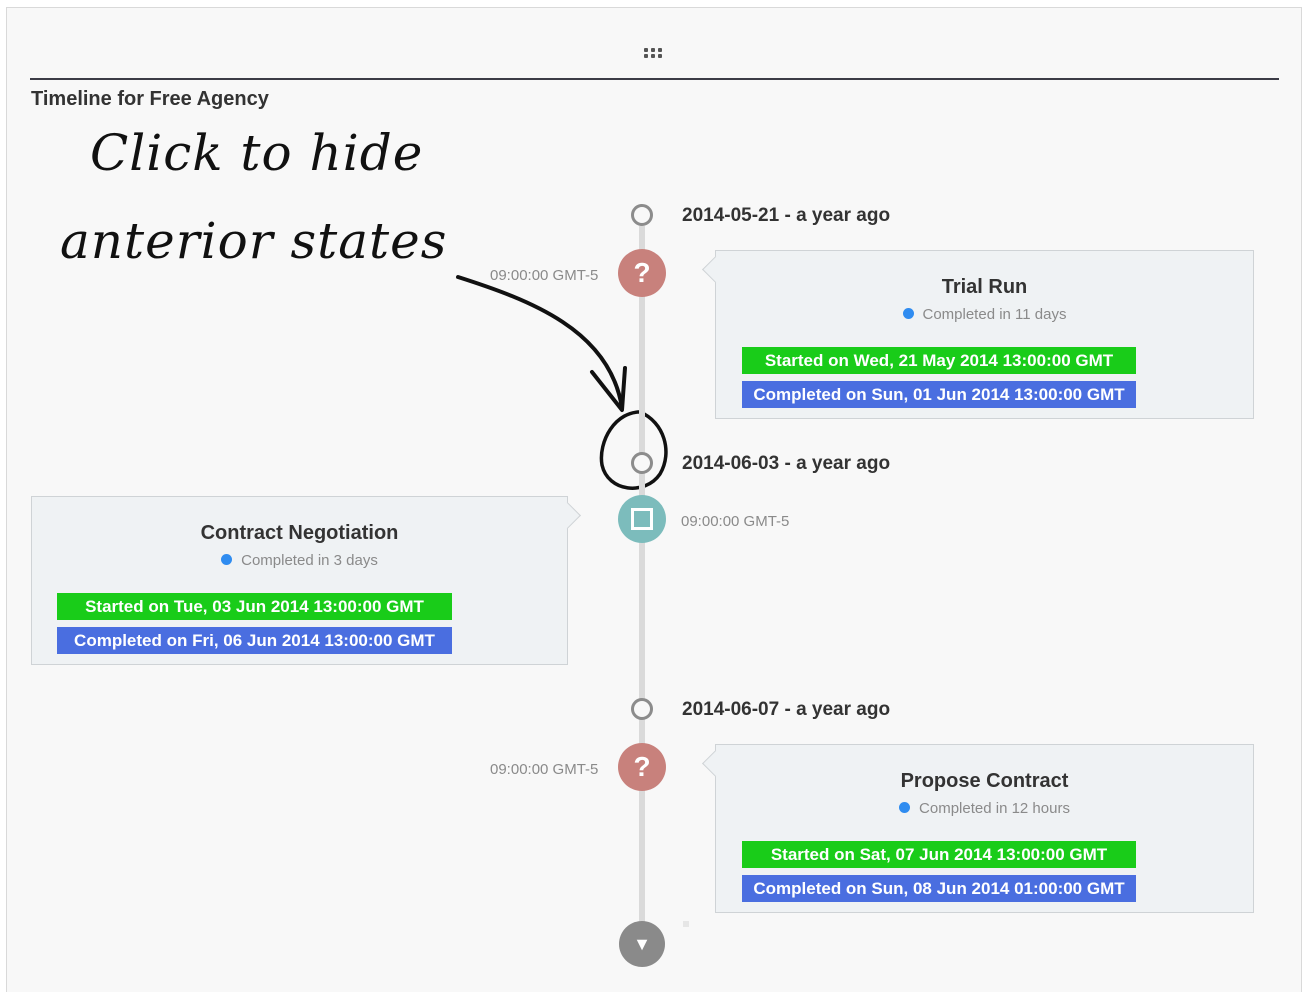 The height and width of the screenshot is (992, 1308). I want to click on card-title: Trial Run, so click(984, 287).